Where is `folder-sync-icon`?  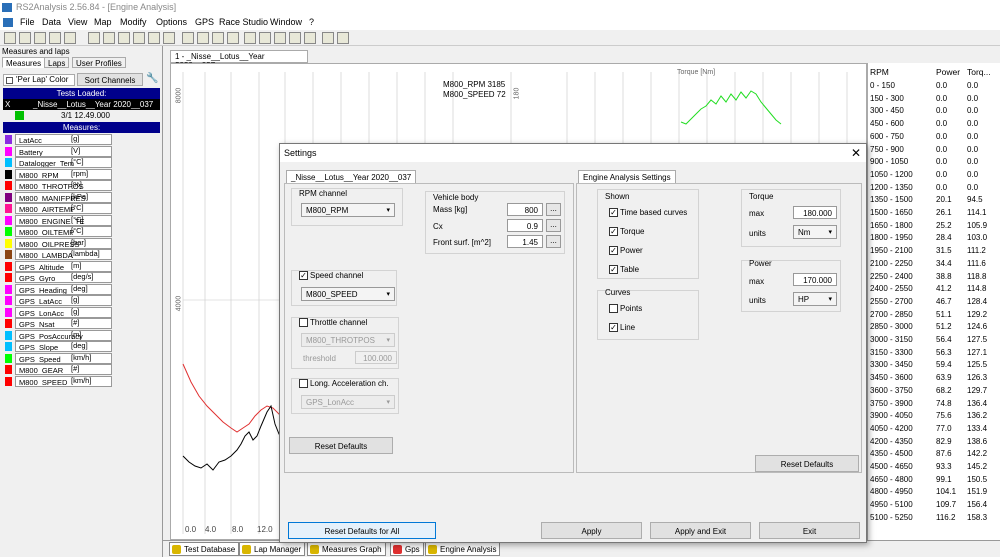 folder-sync-icon is located at coordinates (70, 38).